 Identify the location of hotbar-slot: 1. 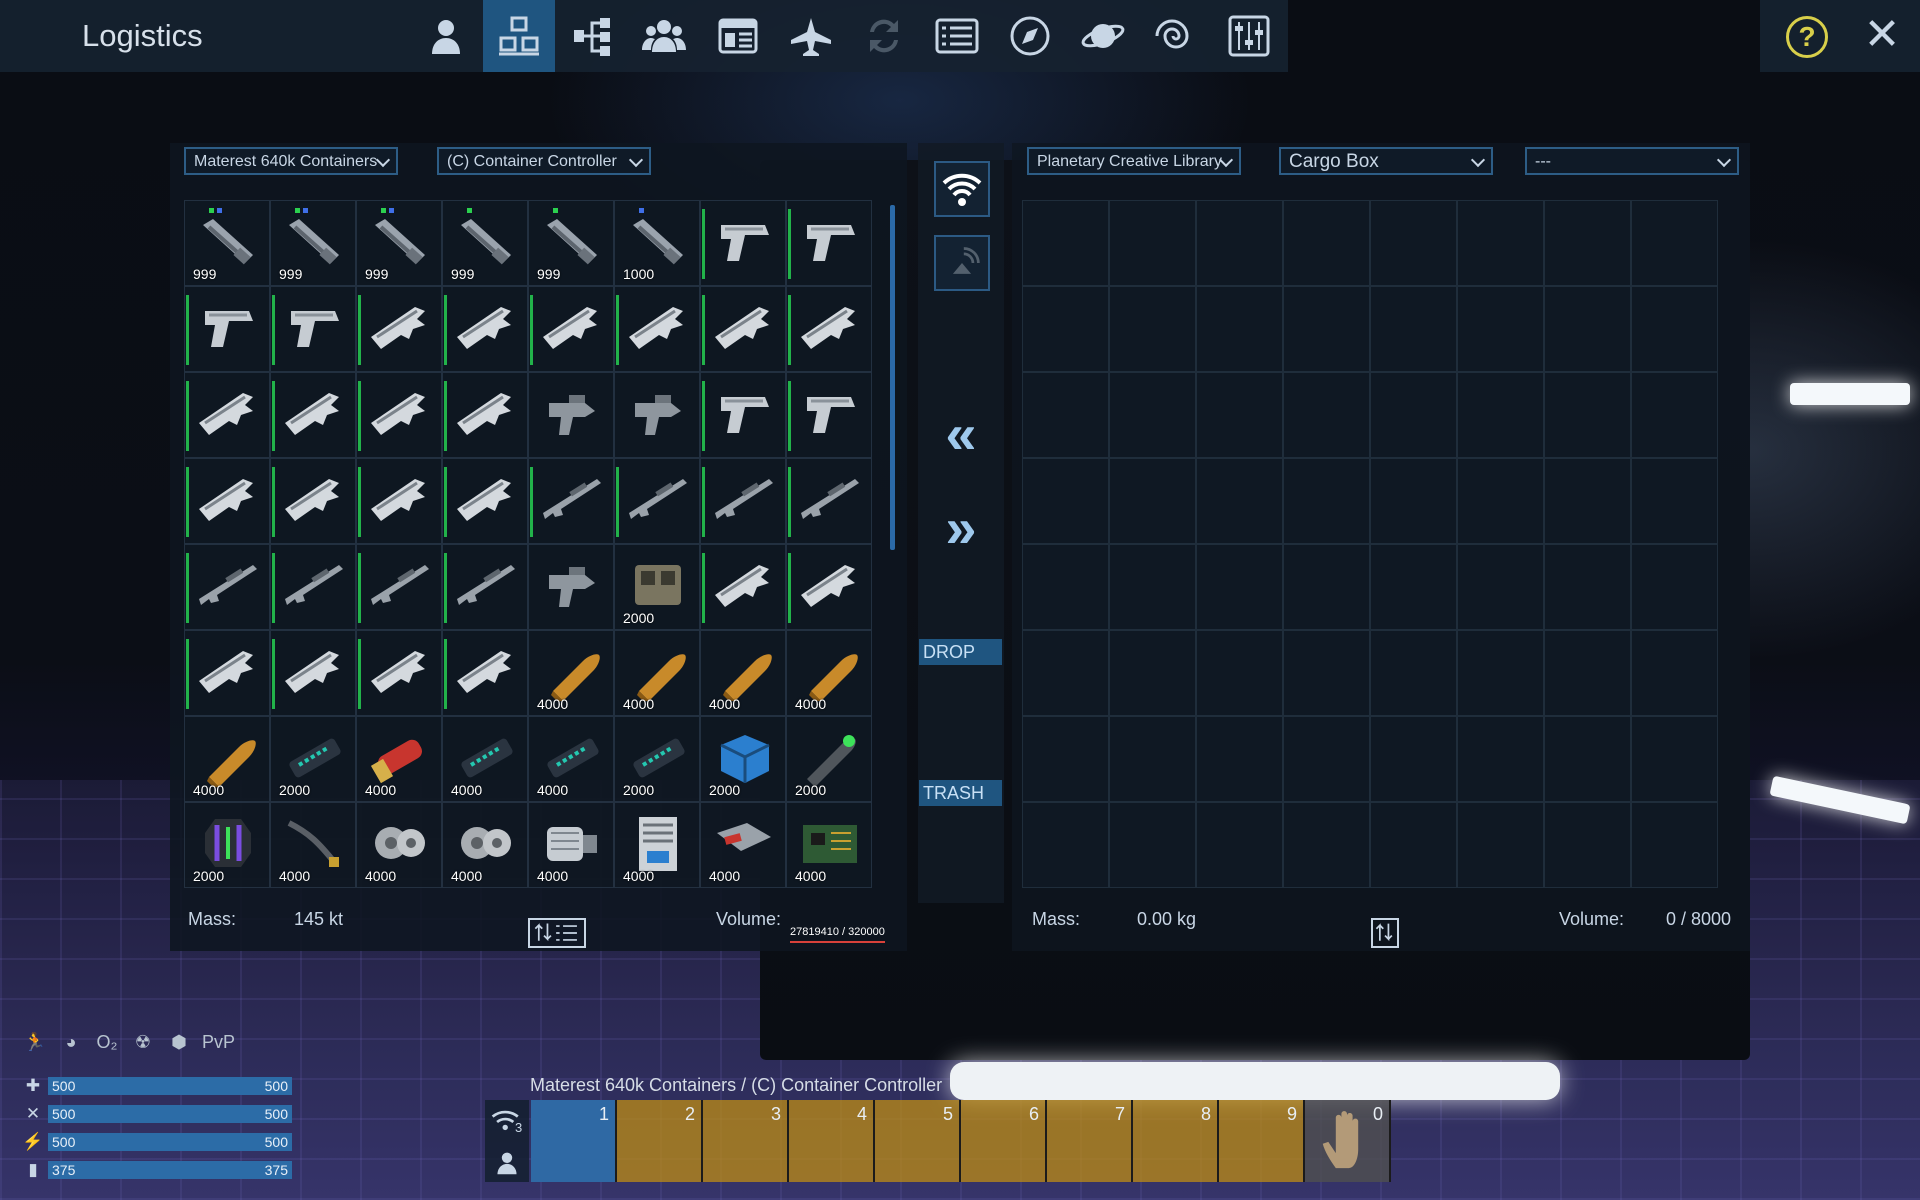
(574, 1141).